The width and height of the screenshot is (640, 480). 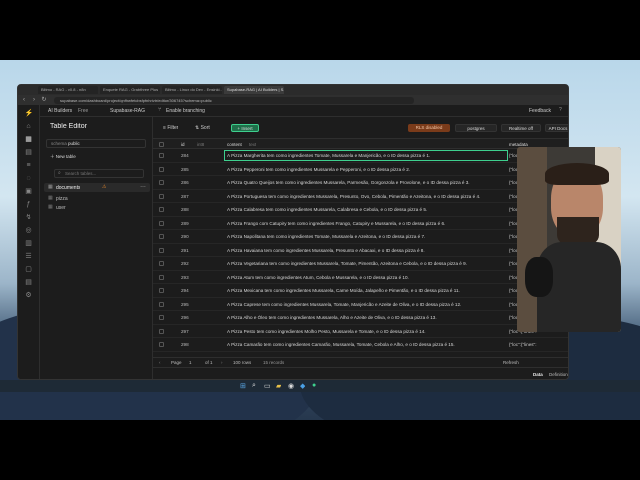 What do you see at coordinates (278, 386) in the screenshot?
I see `file-explorer-icon: ▰` at bounding box center [278, 386].